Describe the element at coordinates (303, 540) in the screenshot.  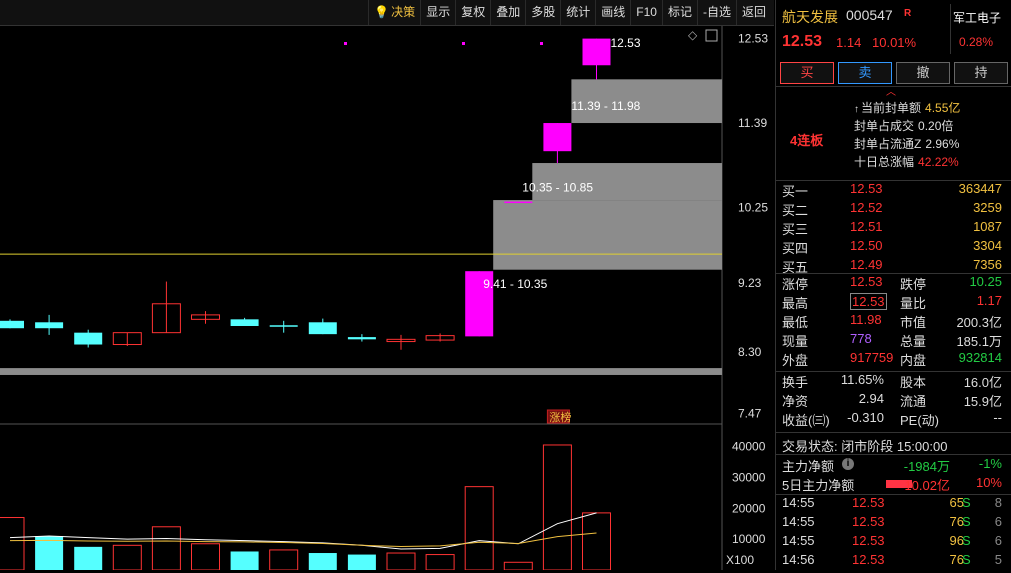
I see `volume-ma10-line` at that location.